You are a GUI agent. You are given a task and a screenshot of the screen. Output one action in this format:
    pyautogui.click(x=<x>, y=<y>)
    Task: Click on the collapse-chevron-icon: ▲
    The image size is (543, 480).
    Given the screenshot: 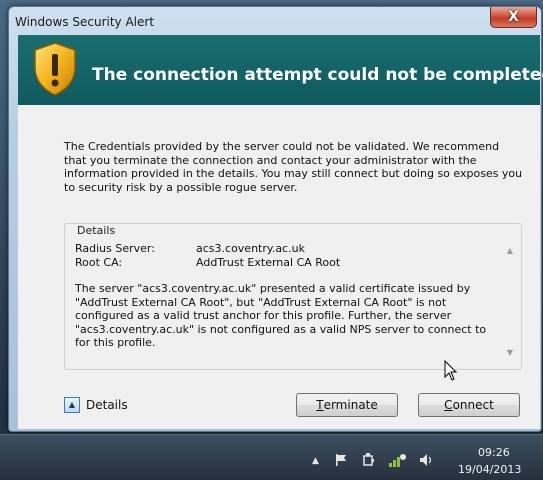 What is the action you would take?
    pyautogui.click(x=72, y=404)
    